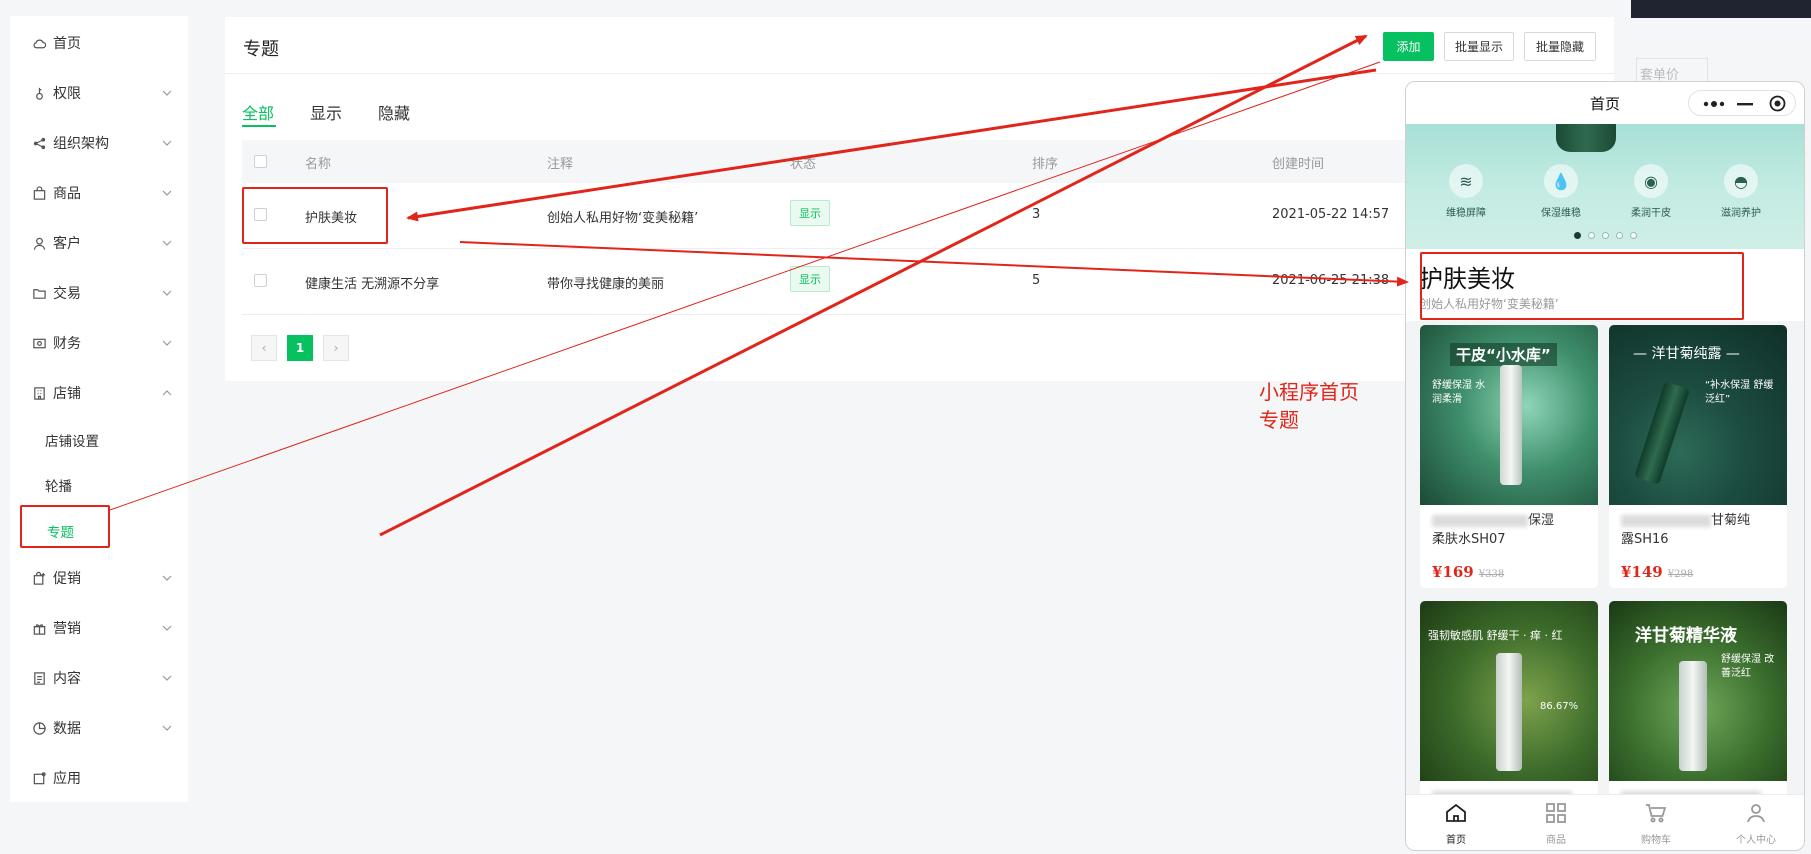 The image size is (1811, 854). I want to click on tabbar-item-home: 首页, so click(1456, 823).